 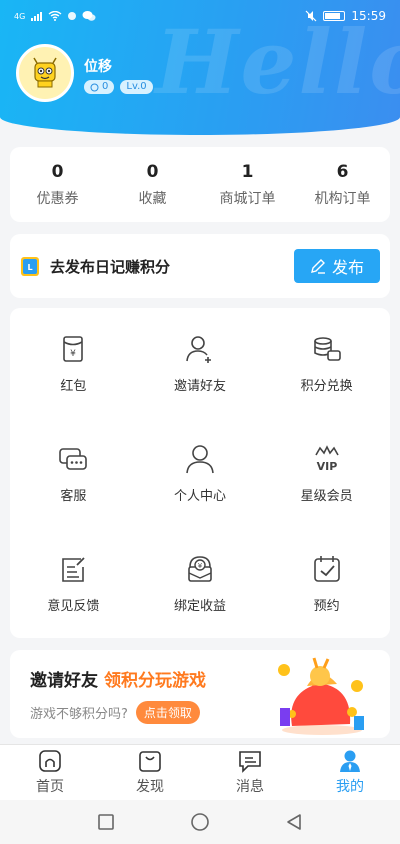 I want to click on tab-discover: 发现, so click(x=150, y=772).